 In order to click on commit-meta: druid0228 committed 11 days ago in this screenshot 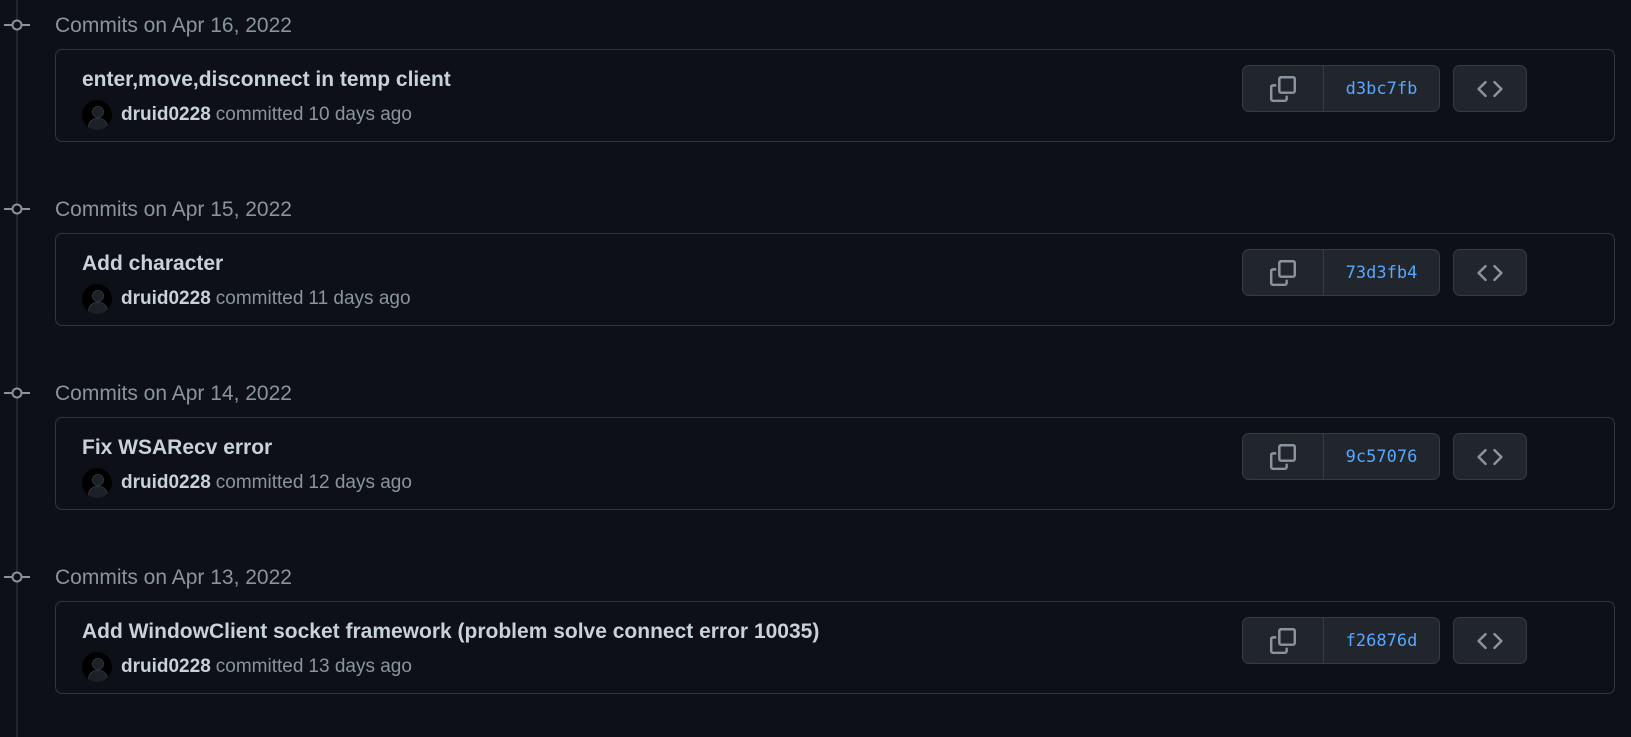, I will do `click(246, 299)`.